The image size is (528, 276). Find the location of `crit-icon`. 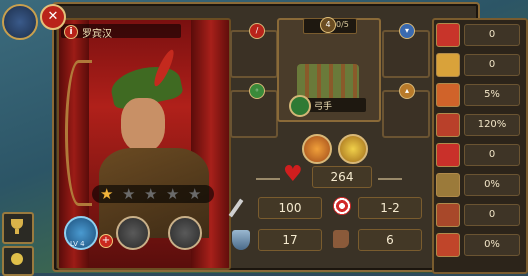

crit-icon is located at coordinates (448, 35).